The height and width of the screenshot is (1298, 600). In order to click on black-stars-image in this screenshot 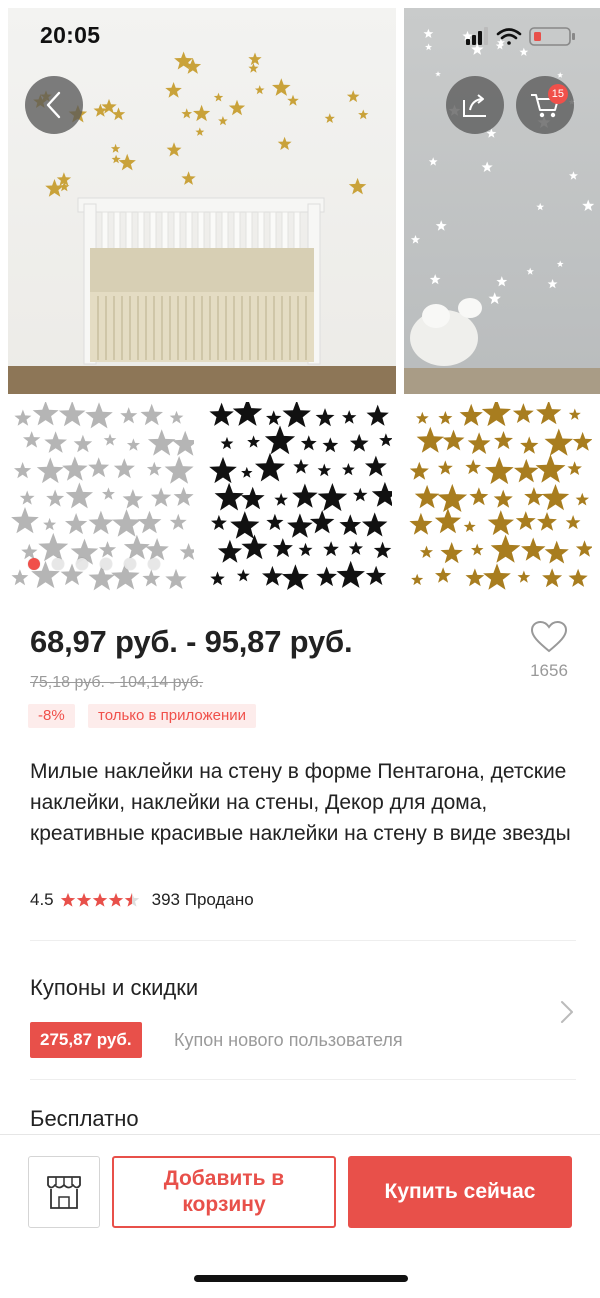, I will do `click(300, 496)`.